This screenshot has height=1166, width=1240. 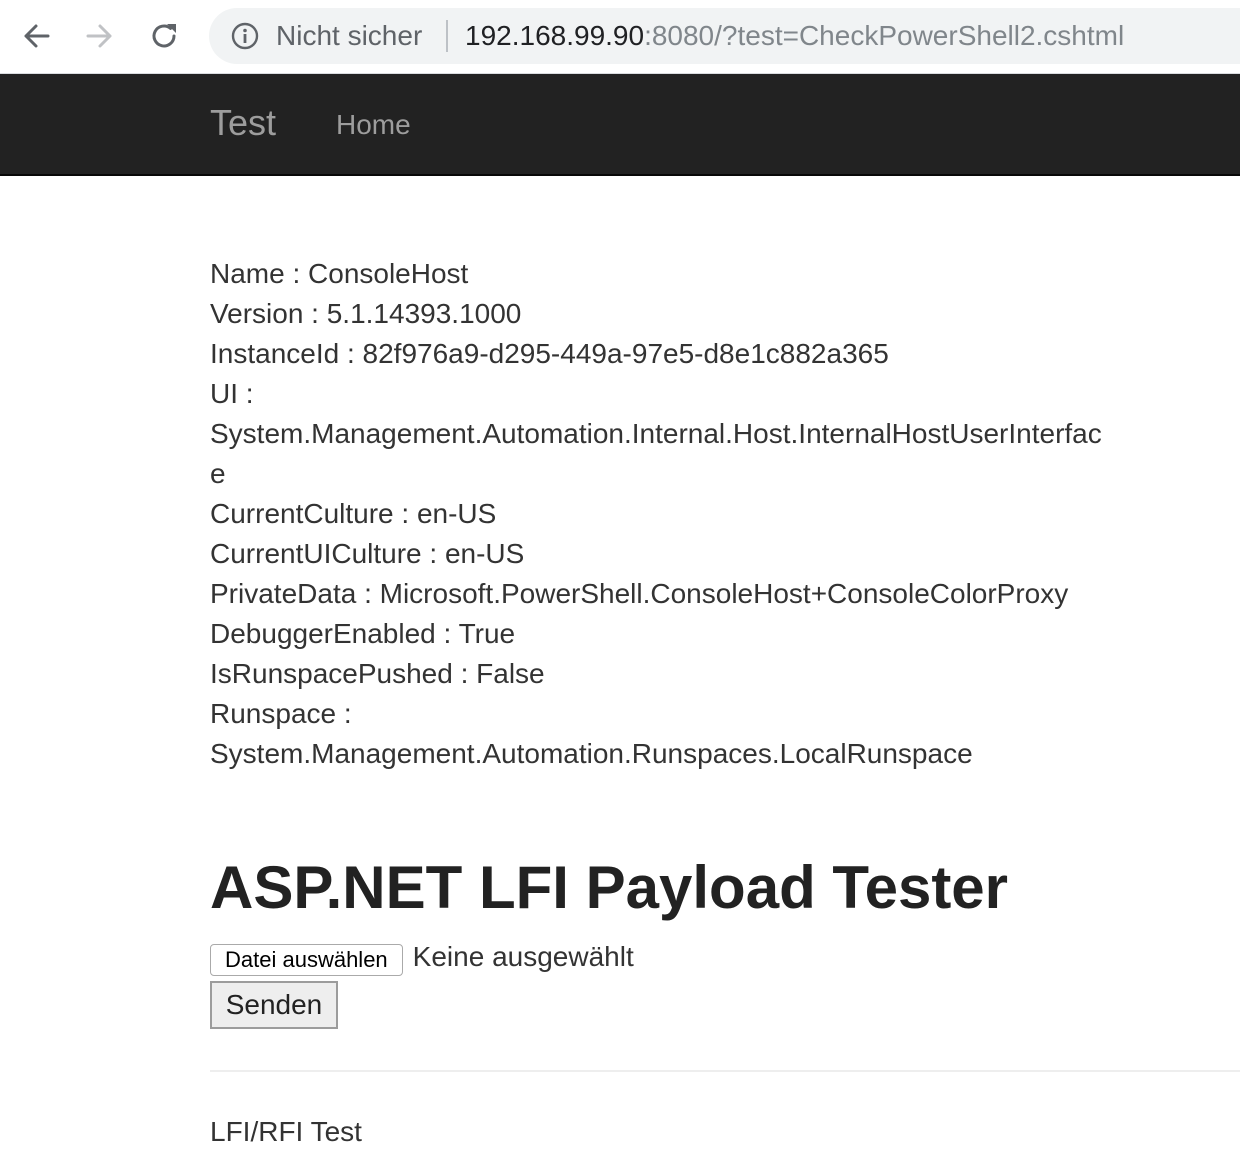 I want to click on forward-button, so click(x=100, y=36).